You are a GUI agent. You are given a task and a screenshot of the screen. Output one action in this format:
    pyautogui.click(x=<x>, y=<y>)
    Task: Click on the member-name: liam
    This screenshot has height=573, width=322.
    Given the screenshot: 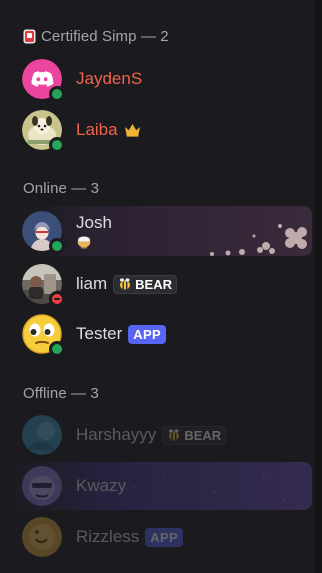 What is the action you would take?
    pyautogui.click(x=92, y=283)
    